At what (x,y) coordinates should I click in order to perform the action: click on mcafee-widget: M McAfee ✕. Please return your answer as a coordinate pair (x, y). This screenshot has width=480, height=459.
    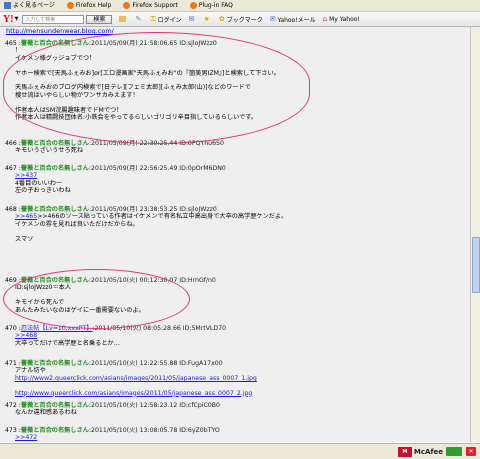
    Looking at the image, I should click on (436, 451).